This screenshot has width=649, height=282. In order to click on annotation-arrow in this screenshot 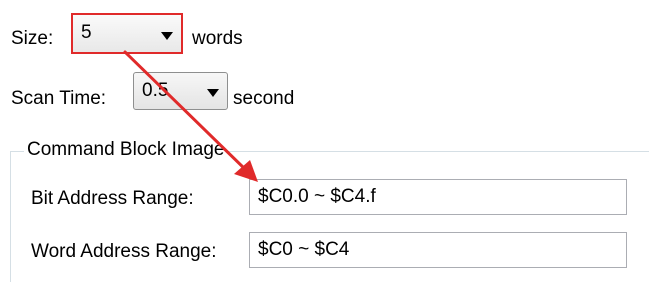, I will do `click(190, 116)`.